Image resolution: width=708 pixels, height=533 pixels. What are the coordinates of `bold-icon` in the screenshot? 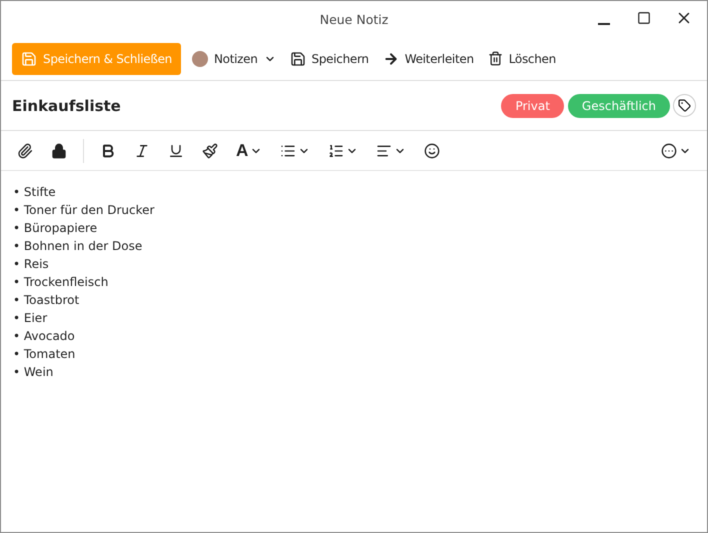 It's located at (108, 150).